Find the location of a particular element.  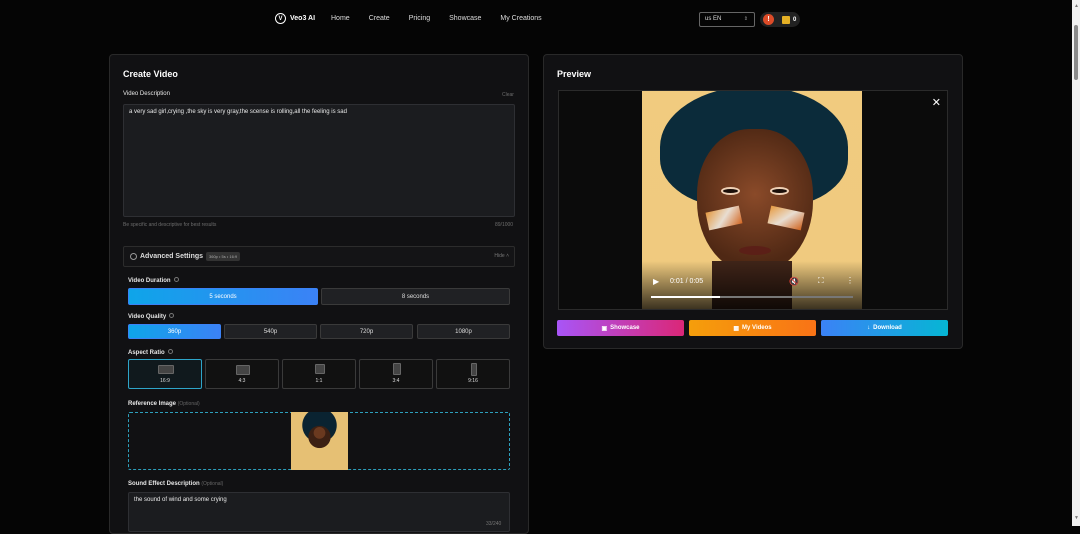

reference-image-upload is located at coordinates (319, 441).